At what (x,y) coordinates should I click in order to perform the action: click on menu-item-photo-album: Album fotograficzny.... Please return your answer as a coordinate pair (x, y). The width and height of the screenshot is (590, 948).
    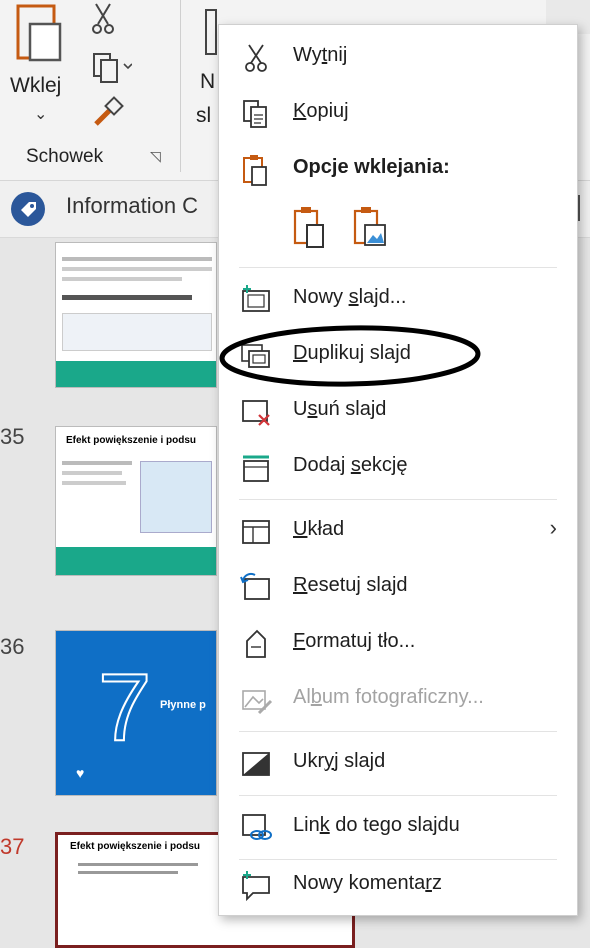
    Looking at the image, I should click on (398, 699).